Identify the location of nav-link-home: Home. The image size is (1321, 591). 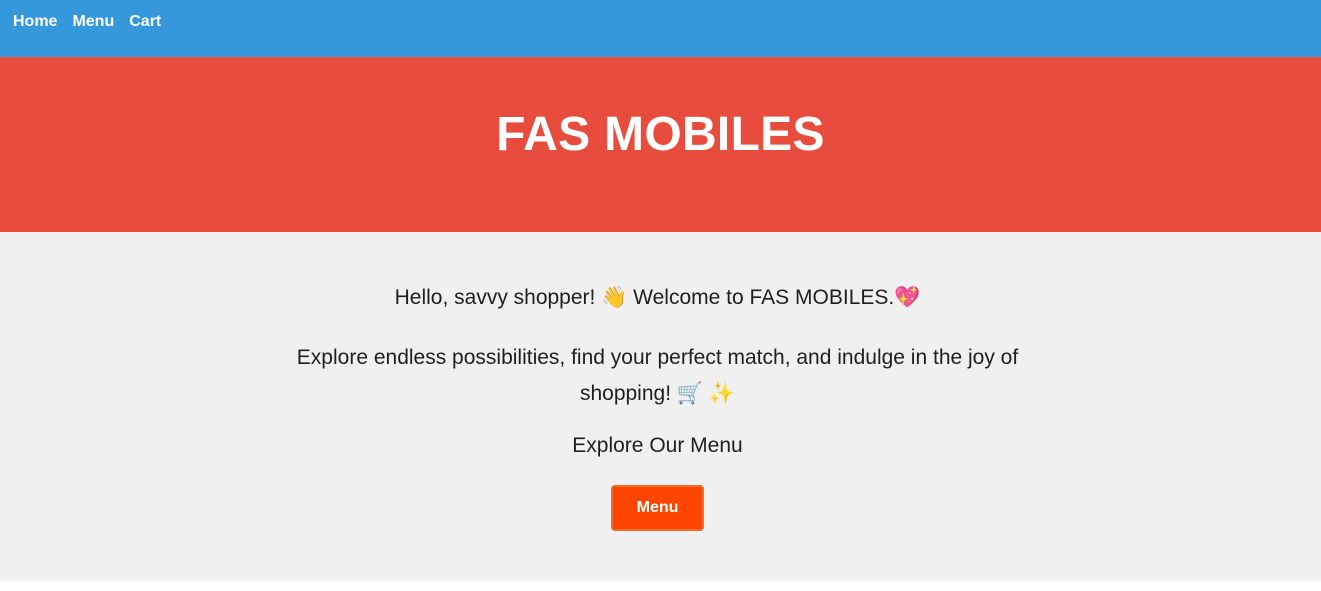
(35, 22).